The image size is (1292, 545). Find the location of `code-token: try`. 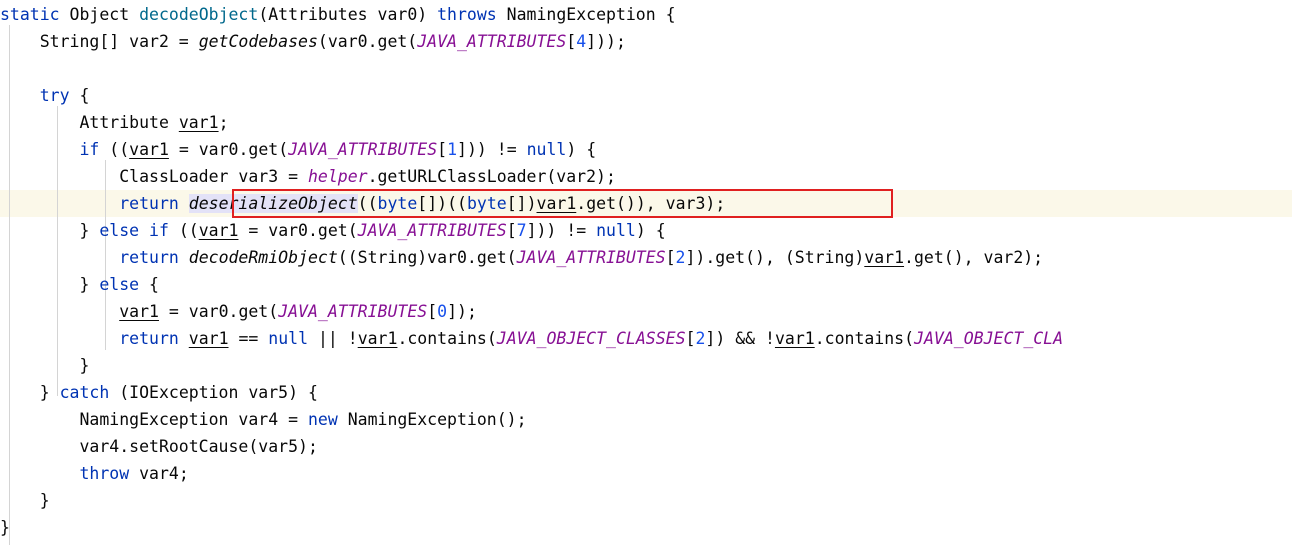

code-token: try is located at coordinates (59, 95).